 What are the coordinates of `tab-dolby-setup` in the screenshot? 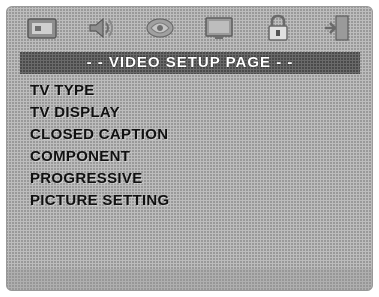 It's located at (160, 28).